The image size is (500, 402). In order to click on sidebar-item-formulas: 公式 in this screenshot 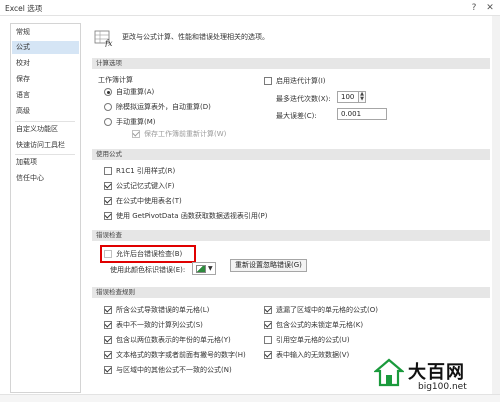, I will do `click(45, 47)`.